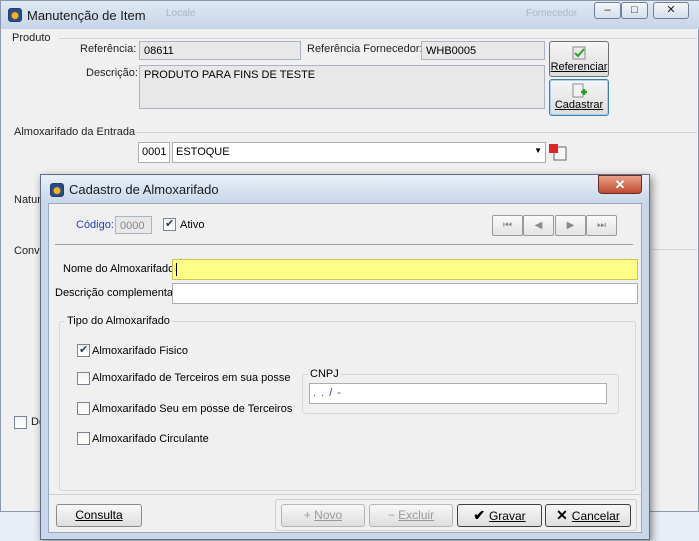  What do you see at coordinates (154, 152) in the screenshot?
I see `almox-entrada-code: 0001` at bounding box center [154, 152].